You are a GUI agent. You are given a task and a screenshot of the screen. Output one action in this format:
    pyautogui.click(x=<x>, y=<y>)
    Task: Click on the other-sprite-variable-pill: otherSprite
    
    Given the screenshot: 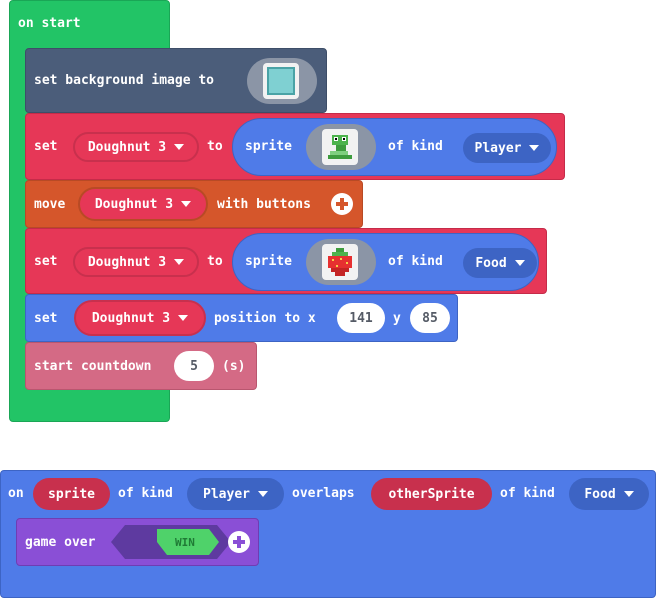 What is the action you would take?
    pyautogui.click(x=431, y=494)
    